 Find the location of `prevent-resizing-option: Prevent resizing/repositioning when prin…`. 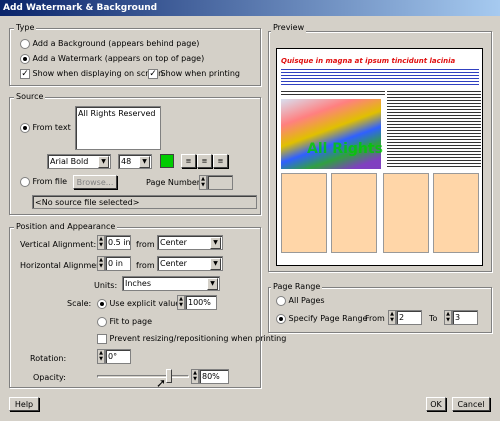

prevent-resizing-option: Prevent resizing/repositioning when prin… is located at coordinates (191, 339).